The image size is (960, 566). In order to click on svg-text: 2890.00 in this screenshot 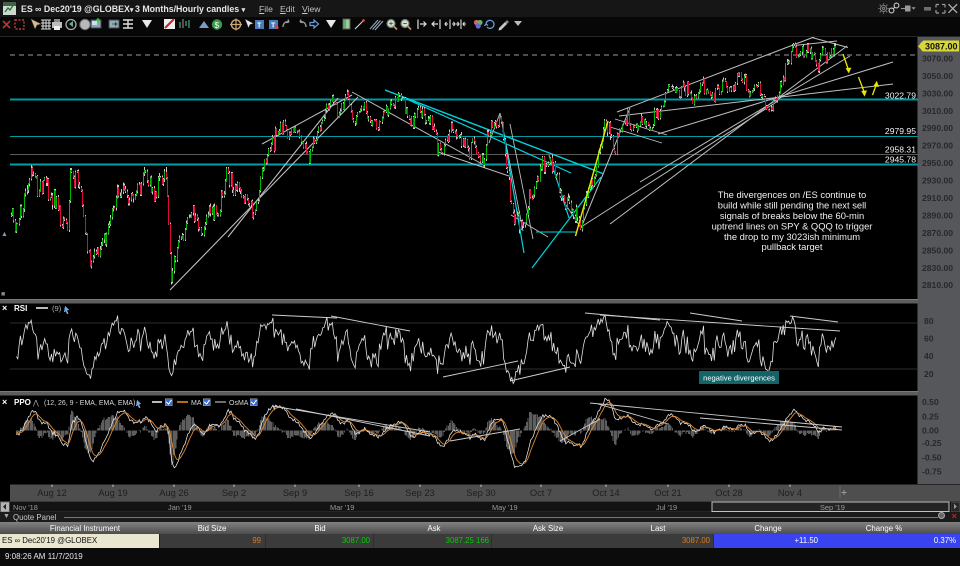, I will do `click(937, 215)`.